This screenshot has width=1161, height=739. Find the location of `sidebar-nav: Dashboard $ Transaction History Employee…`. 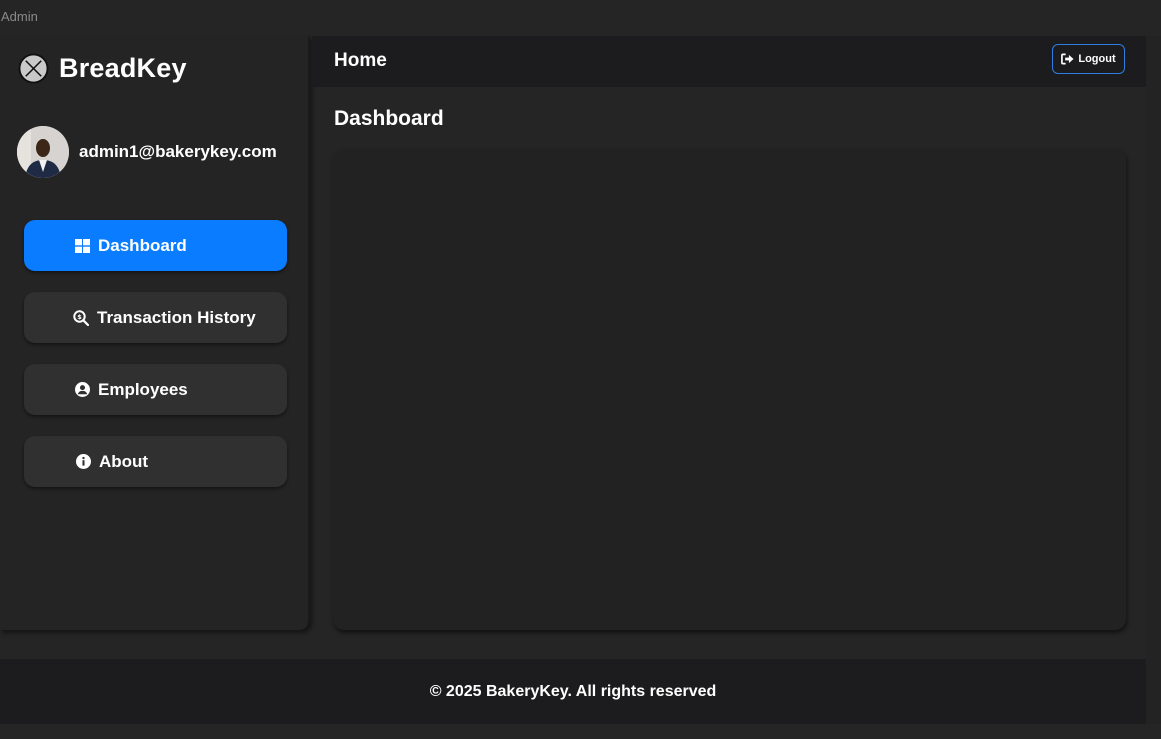

sidebar-nav: Dashboard $ Transaction History Employee… is located at coordinates (155, 364).